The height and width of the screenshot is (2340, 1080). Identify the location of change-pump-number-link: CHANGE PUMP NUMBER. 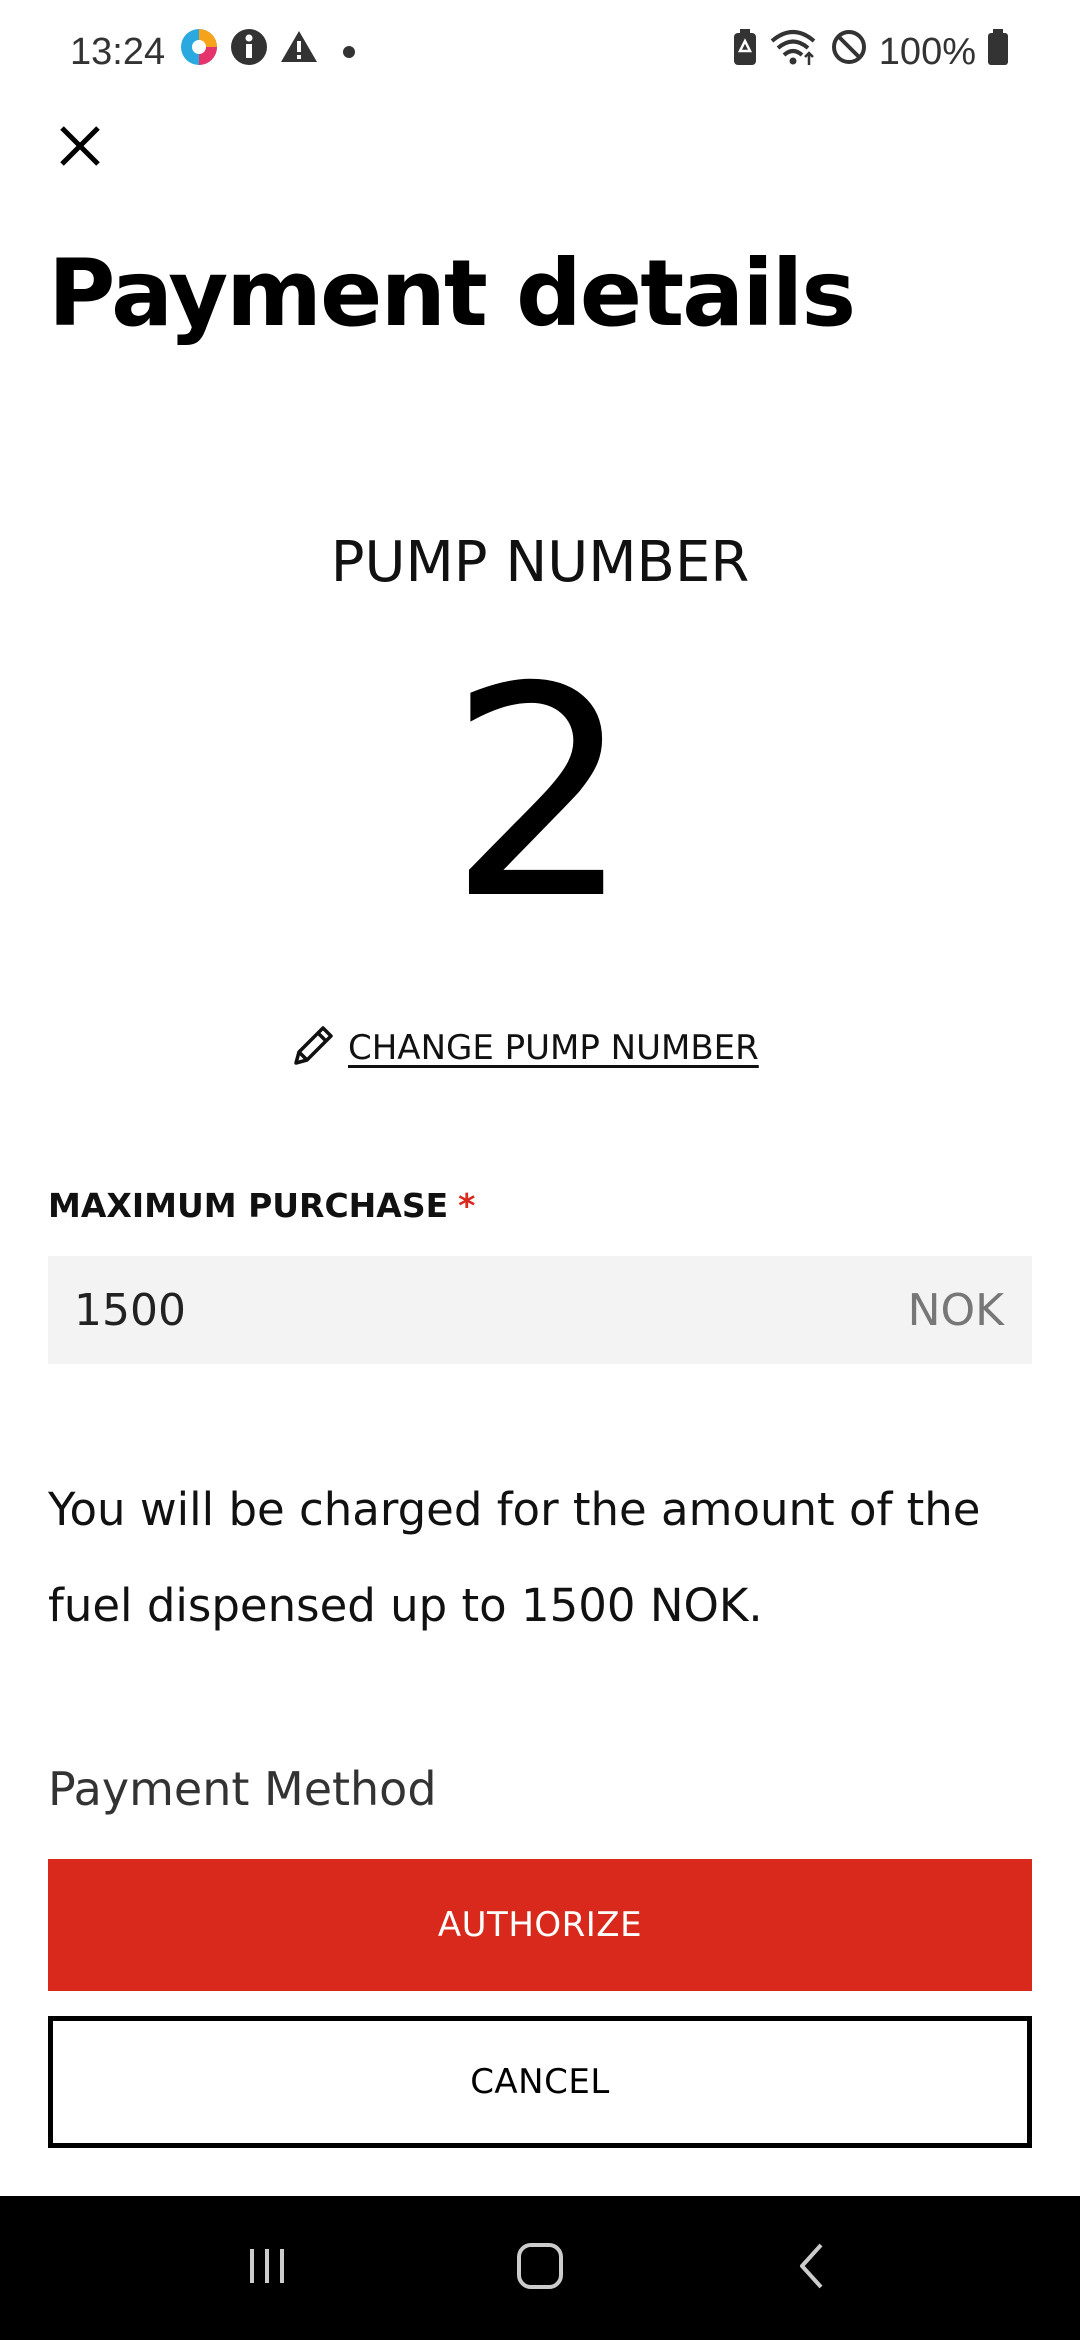
(523, 1048).